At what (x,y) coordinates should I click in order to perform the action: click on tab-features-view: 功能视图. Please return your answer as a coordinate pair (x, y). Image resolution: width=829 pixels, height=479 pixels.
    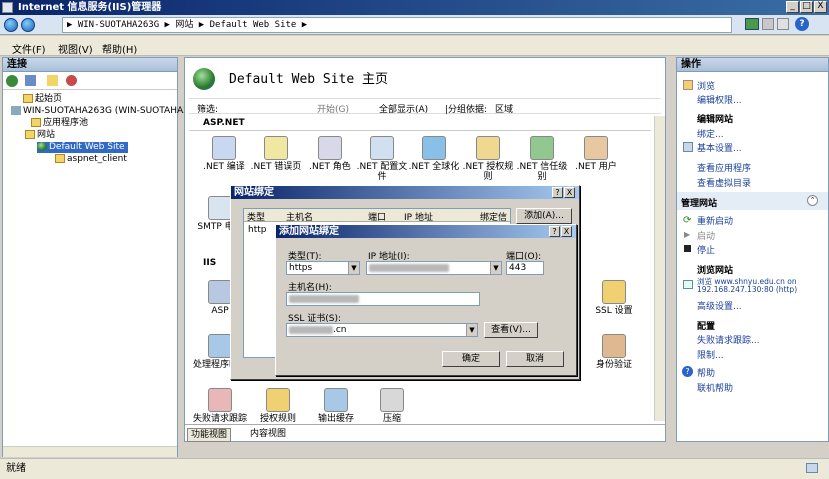
    Looking at the image, I should click on (209, 435).